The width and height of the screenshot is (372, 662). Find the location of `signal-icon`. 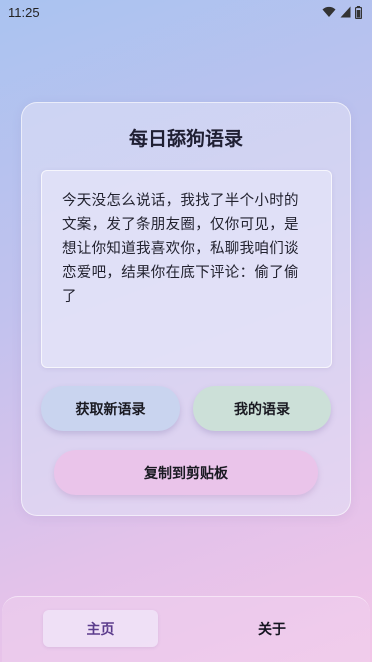

signal-icon is located at coordinates (345, 12).